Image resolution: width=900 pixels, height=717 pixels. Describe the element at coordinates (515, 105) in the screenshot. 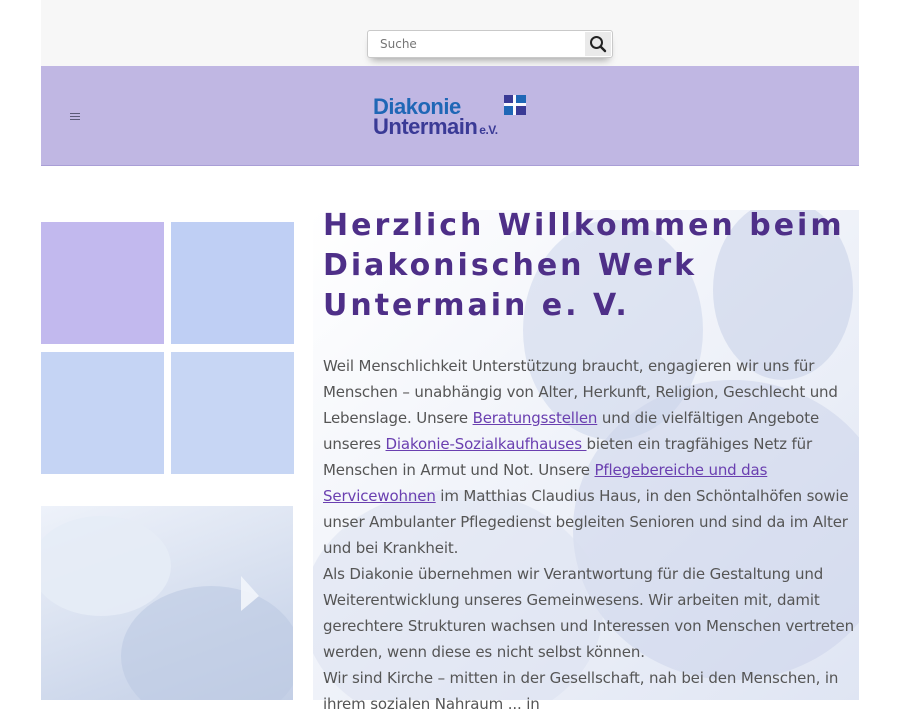

I see `logo-cross-icon` at that location.